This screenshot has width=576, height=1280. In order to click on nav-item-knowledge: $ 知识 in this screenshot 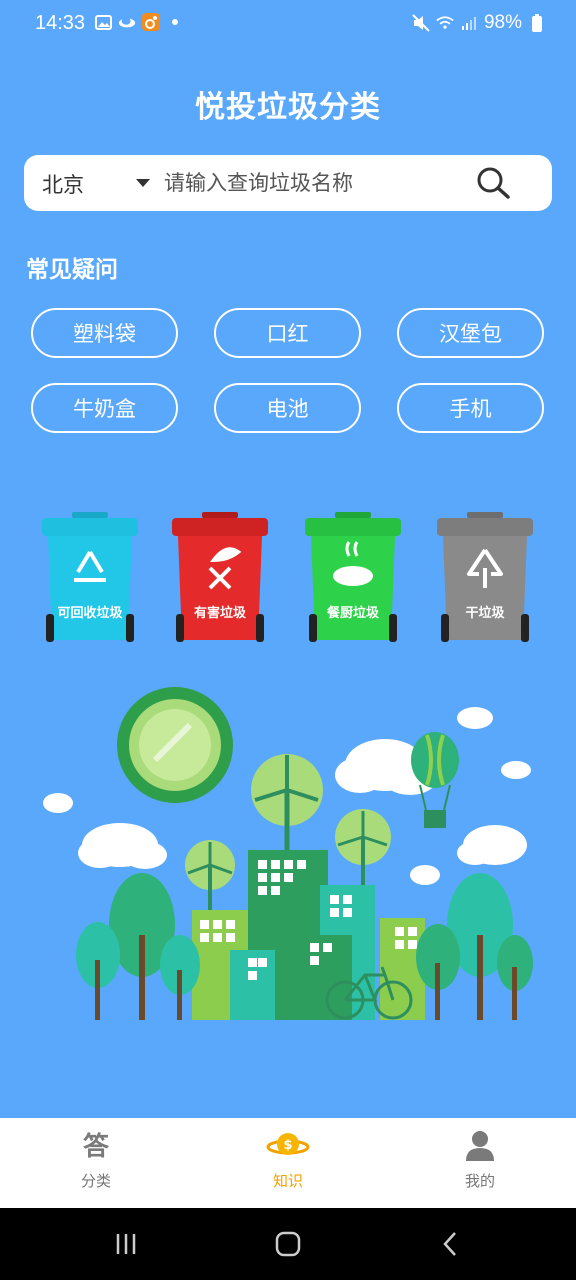, I will do `click(288, 1163)`.